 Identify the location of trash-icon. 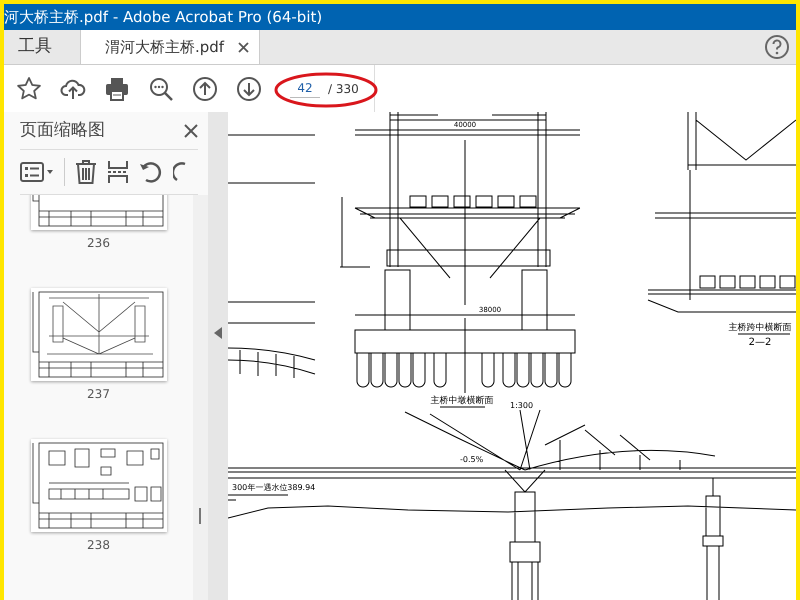
(86, 172).